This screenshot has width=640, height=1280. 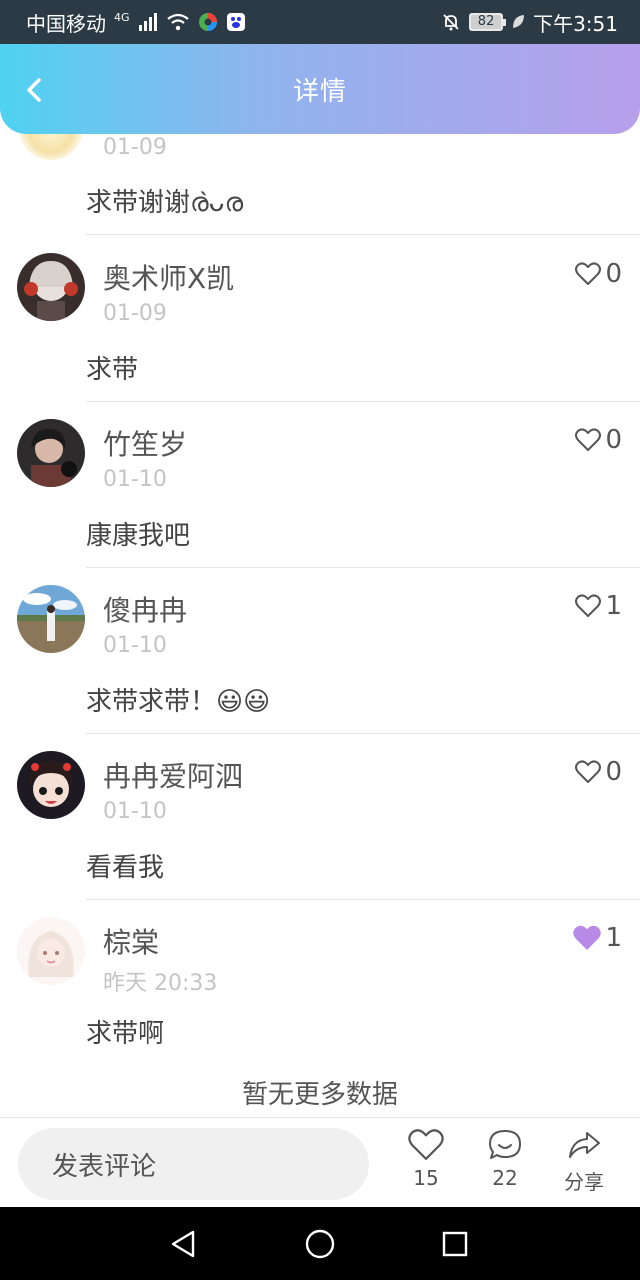 I want to click on battery-indicator: 82, so click(x=488, y=22).